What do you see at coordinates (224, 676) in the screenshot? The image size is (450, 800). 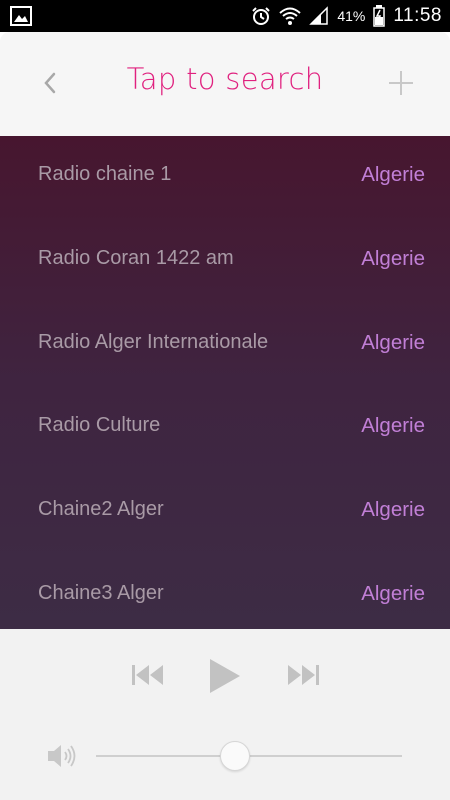 I see `play-icon` at bounding box center [224, 676].